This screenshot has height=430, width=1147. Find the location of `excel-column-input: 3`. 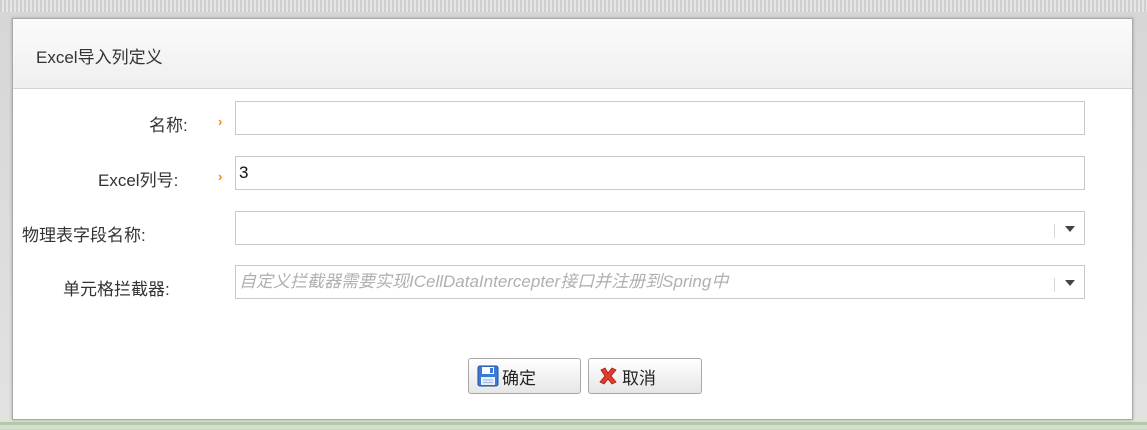

excel-column-input: 3 is located at coordinates (660, 173).